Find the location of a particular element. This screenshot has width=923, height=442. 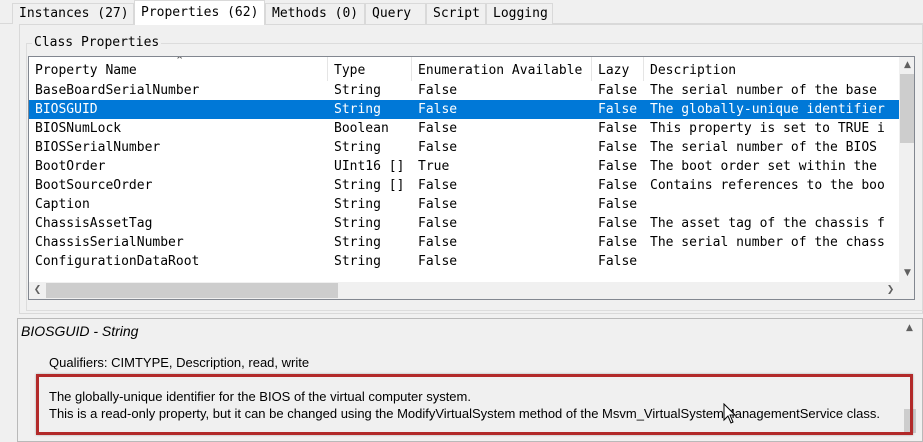

tab-methods: Methods (0) is located at coordinates (315, 13).